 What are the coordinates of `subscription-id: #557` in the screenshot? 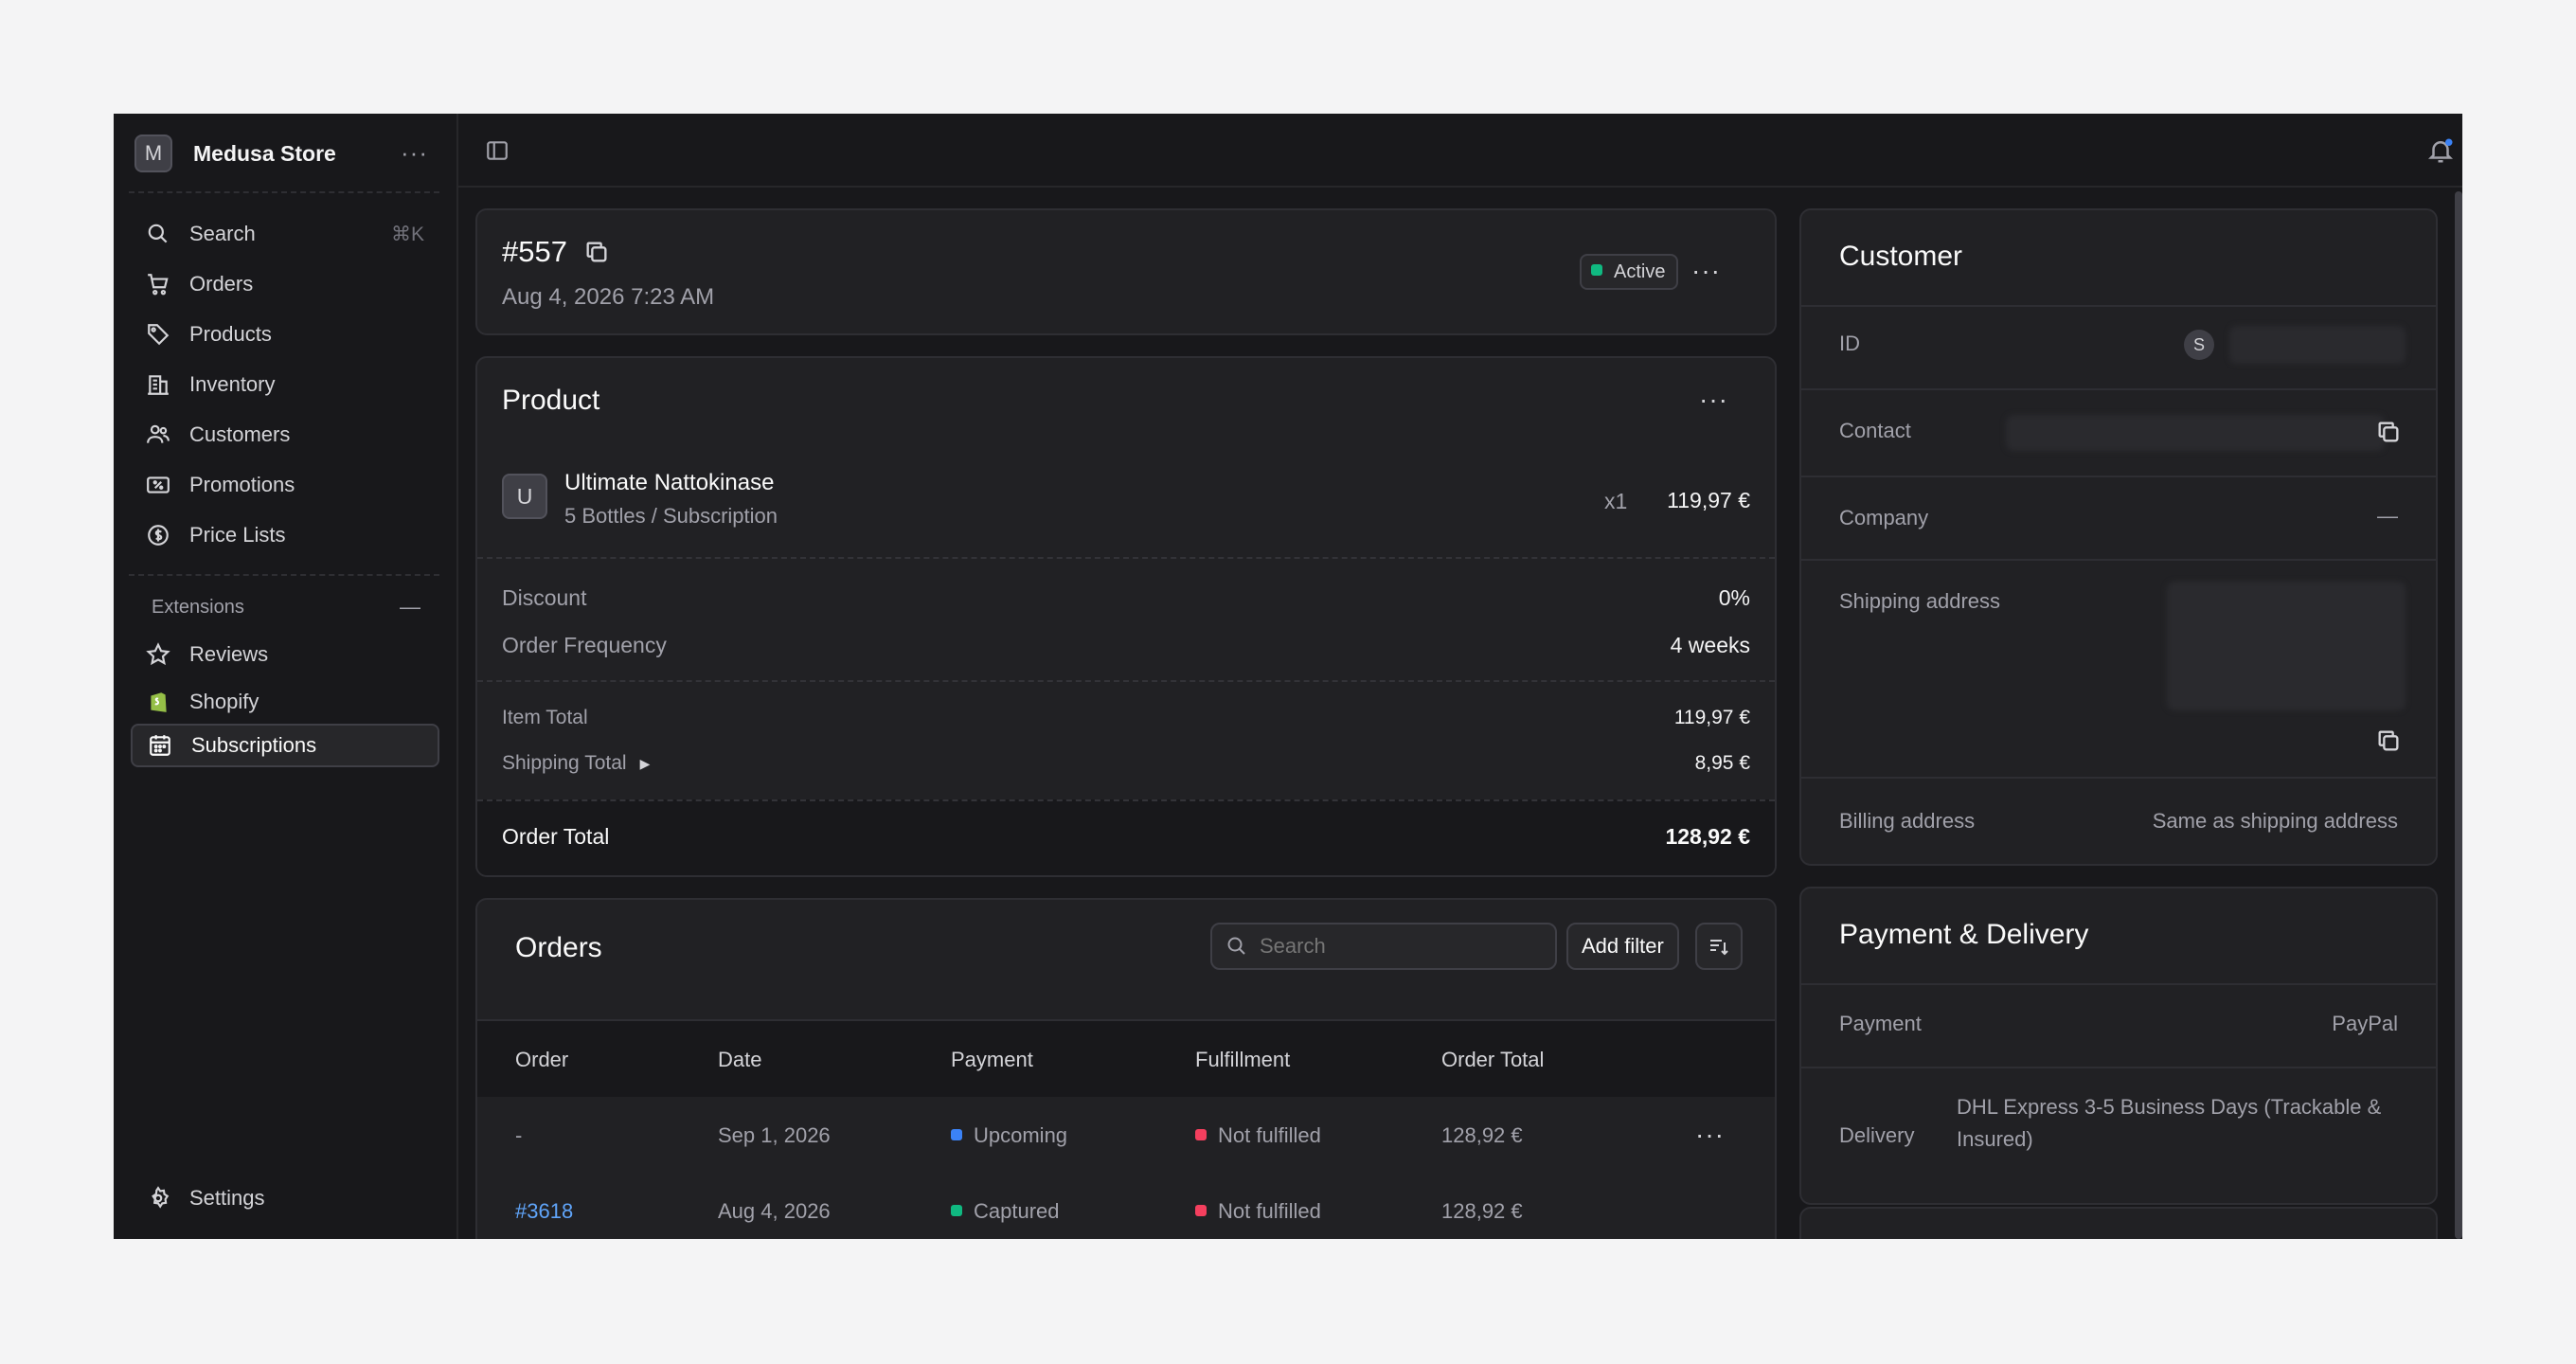 It's located at (534, 251).